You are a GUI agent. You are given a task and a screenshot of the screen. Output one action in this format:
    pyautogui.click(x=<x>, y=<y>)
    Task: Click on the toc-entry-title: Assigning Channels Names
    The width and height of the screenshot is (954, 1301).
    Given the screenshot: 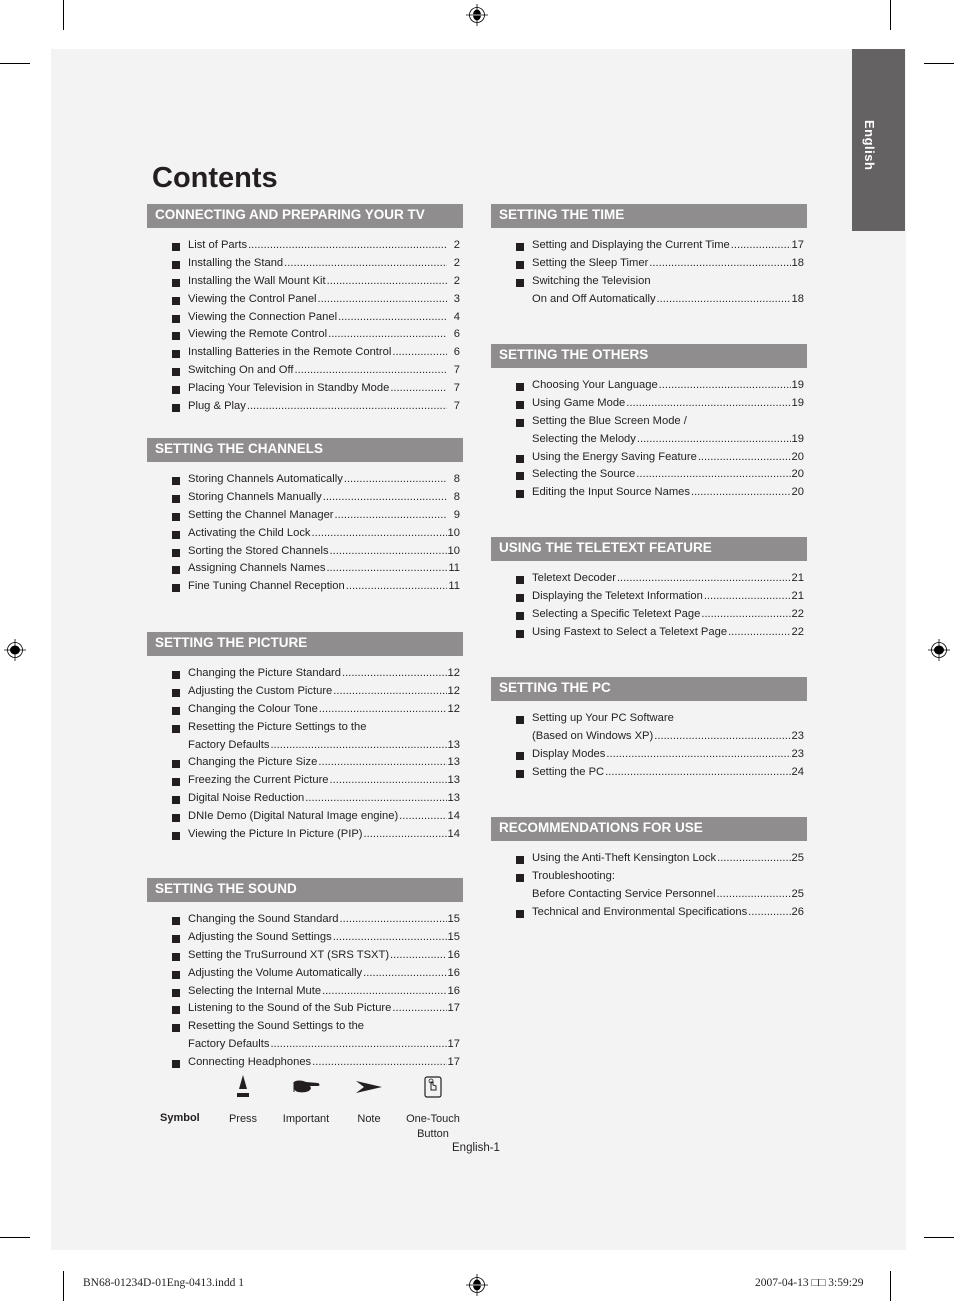 What is the action you would take?
    pyautogui.click(x=257, y=568)
    